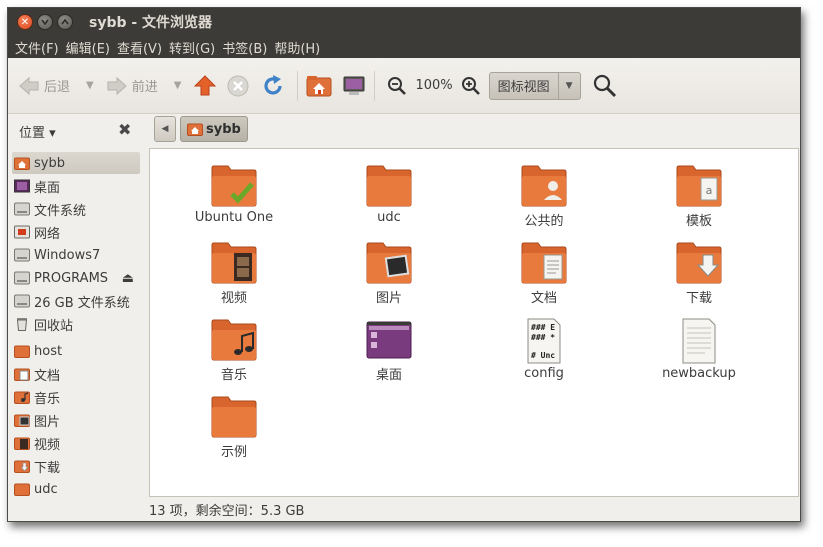 This screenshot has height=547, width=823. What do you see at coordinates (434, 85) in the screenshot?
I see `zoom-level: 100%` at bounding box center [434, 85].